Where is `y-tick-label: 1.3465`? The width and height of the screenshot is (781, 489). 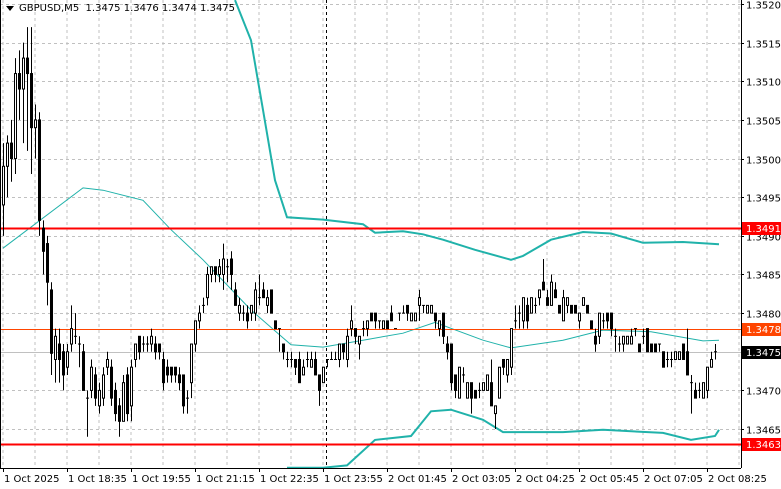 y-tick-label: 1.3465 is located at coordinates (763, 431).